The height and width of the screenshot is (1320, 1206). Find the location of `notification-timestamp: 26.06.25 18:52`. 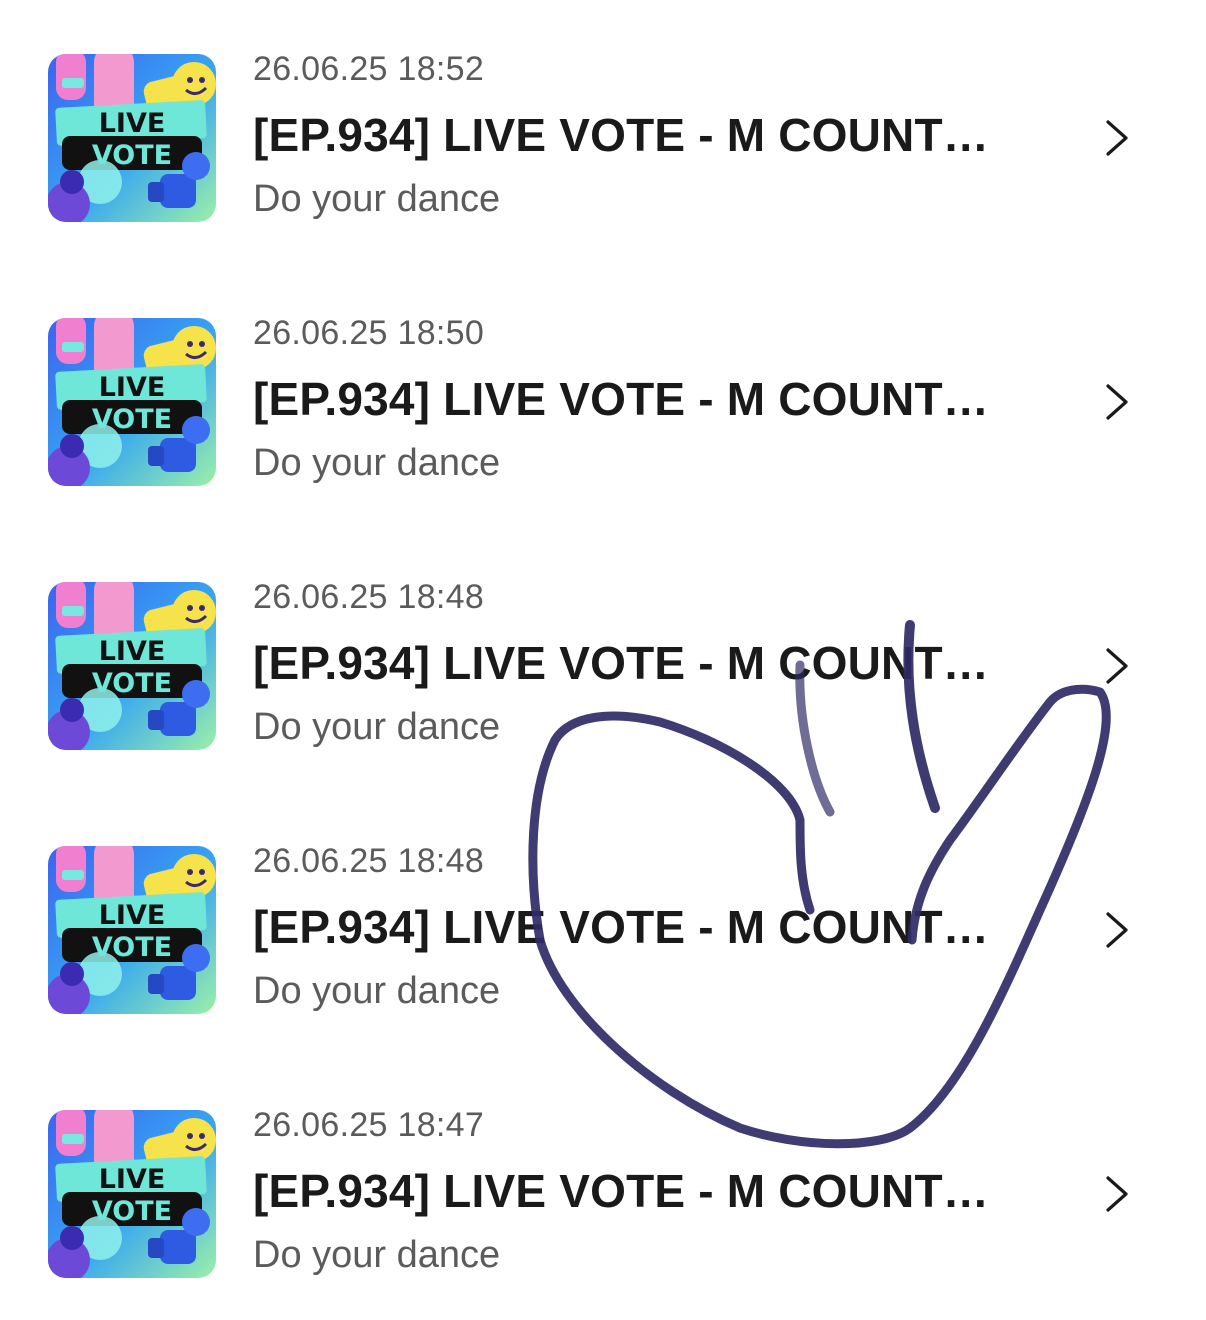

notification-timestamp: 26.06.25 18:52 is located at coordinates (369, 69).